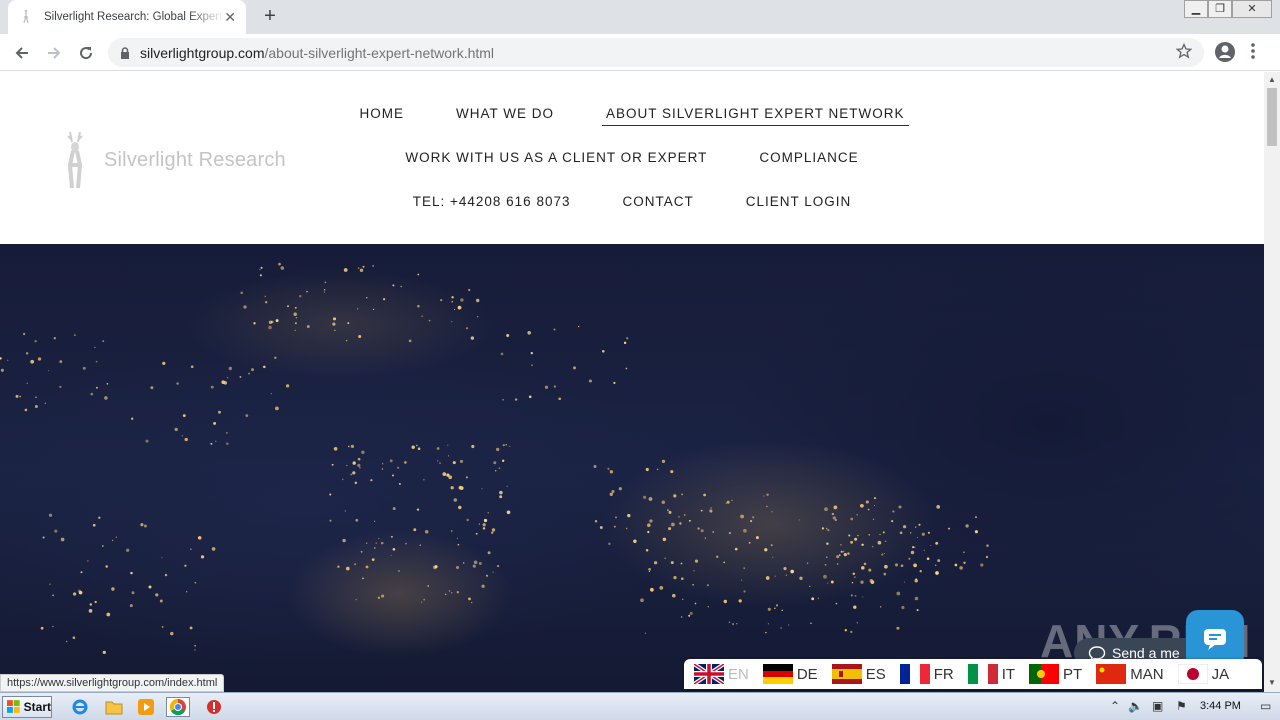 The height and width of the screenshot is (720, 1280). I want to click on url-path: /about-silverlight-expert-network.html, so click(379, 52).